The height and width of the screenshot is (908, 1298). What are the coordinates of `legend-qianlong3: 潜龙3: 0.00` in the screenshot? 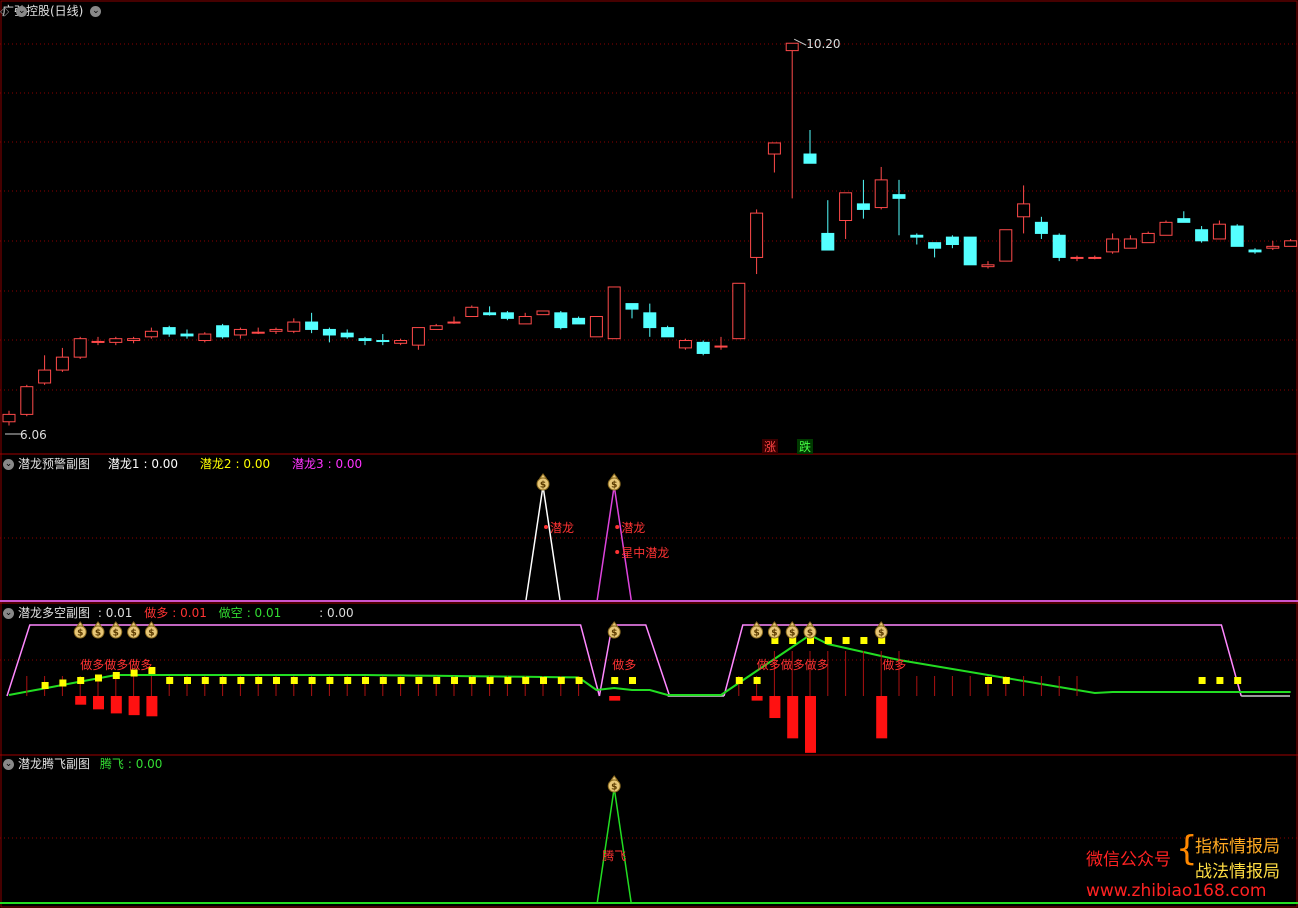 It's located at (327, 464).